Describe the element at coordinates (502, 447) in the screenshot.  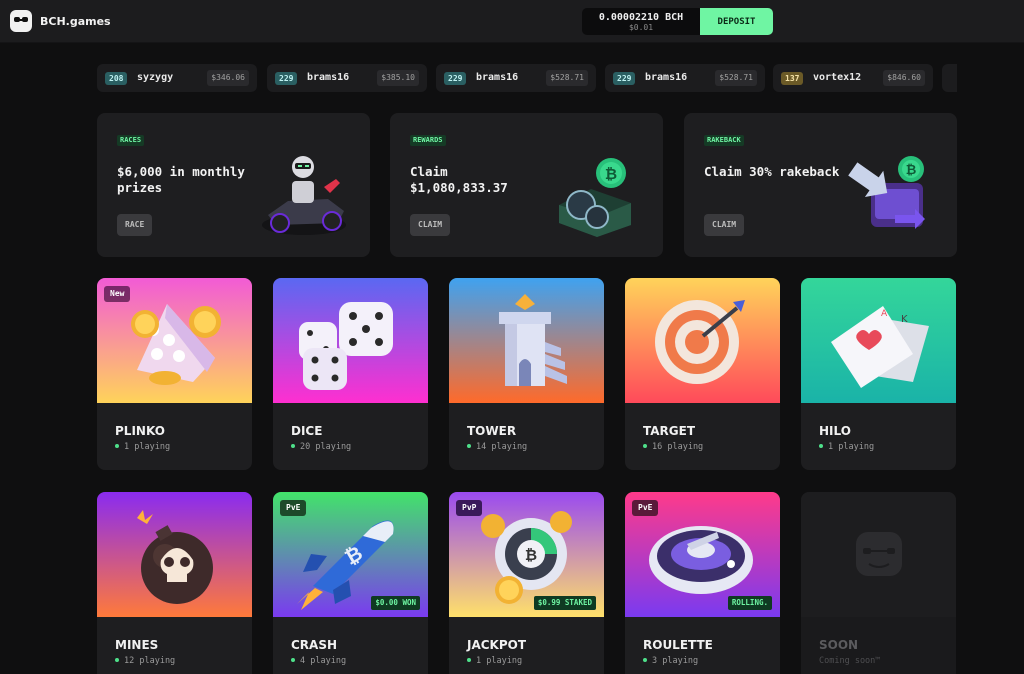
I see `players-text: 14 playing` at that location.